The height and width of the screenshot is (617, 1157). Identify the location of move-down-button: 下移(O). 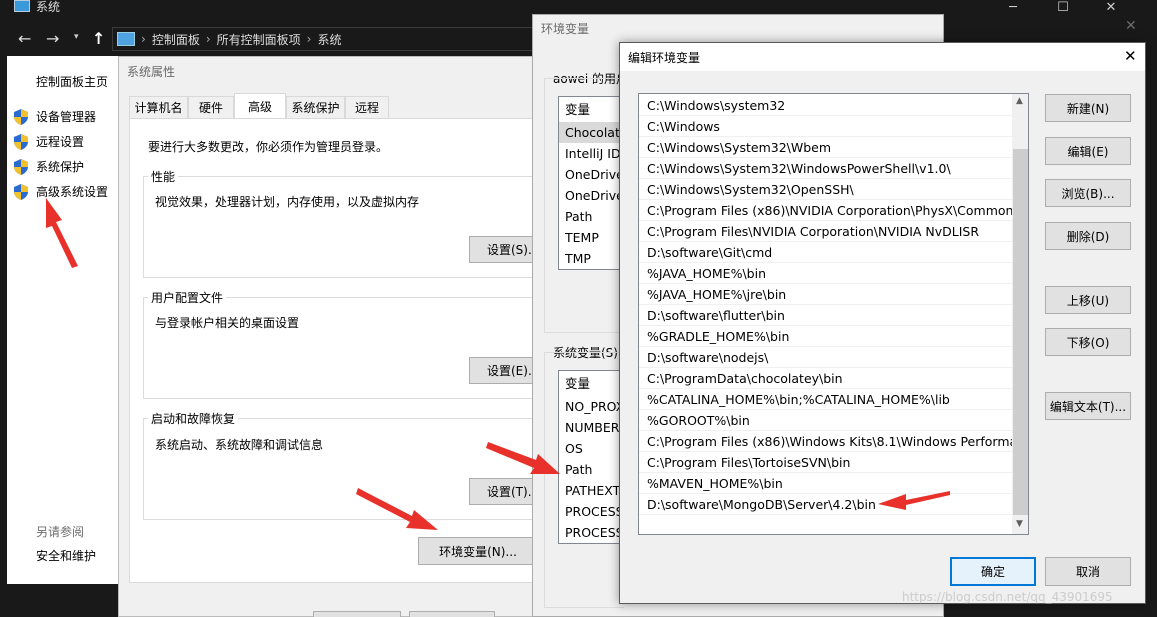
(1088, 342).